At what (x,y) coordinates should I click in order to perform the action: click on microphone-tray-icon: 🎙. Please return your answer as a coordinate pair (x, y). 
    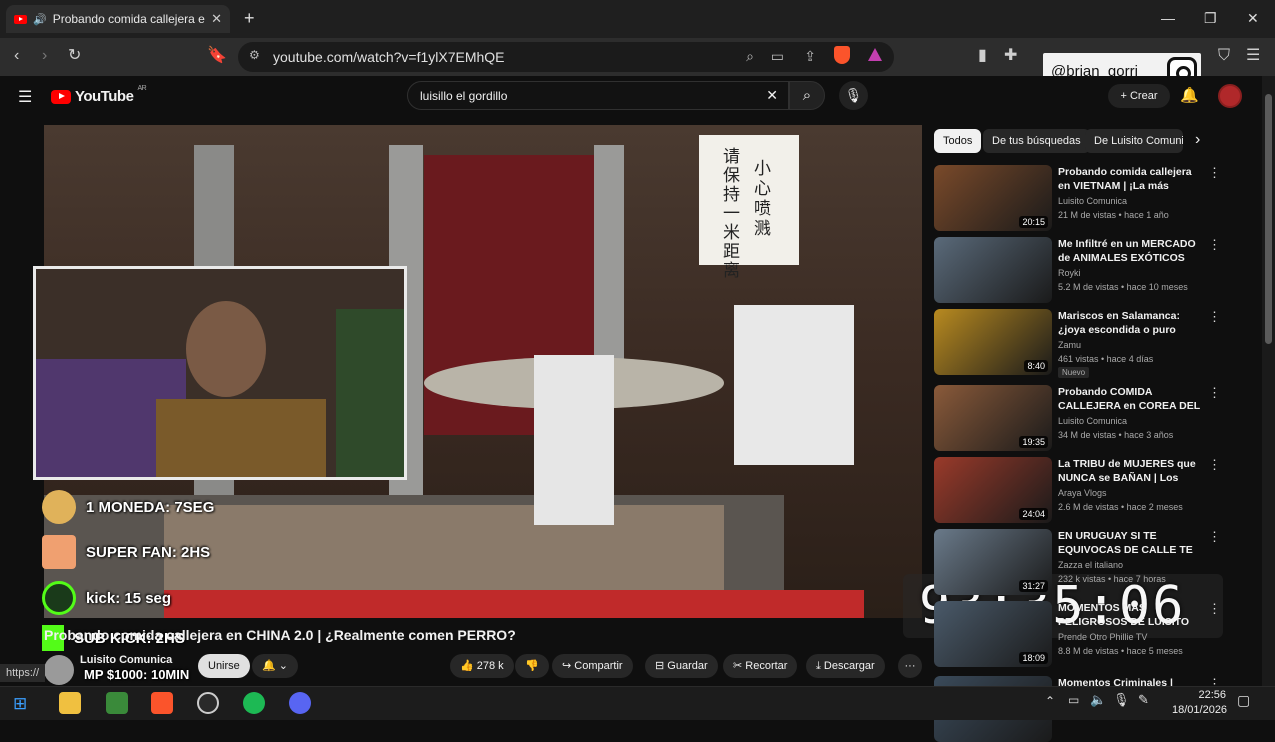
    Looking at the image, I should click on (1121, 700).